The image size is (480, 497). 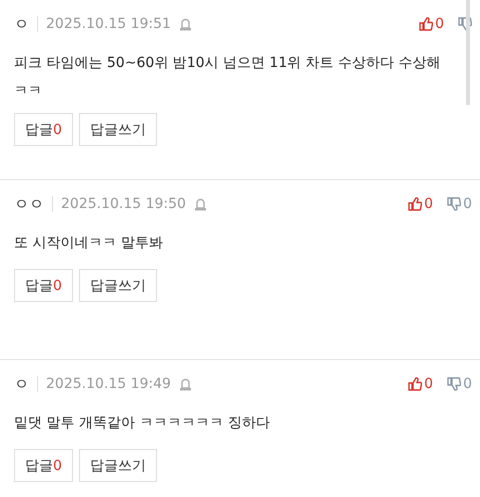 What do you see at coordinates (468, 52) in the screenshot?
I see `scrollbar` at bounding box center [468, 52].